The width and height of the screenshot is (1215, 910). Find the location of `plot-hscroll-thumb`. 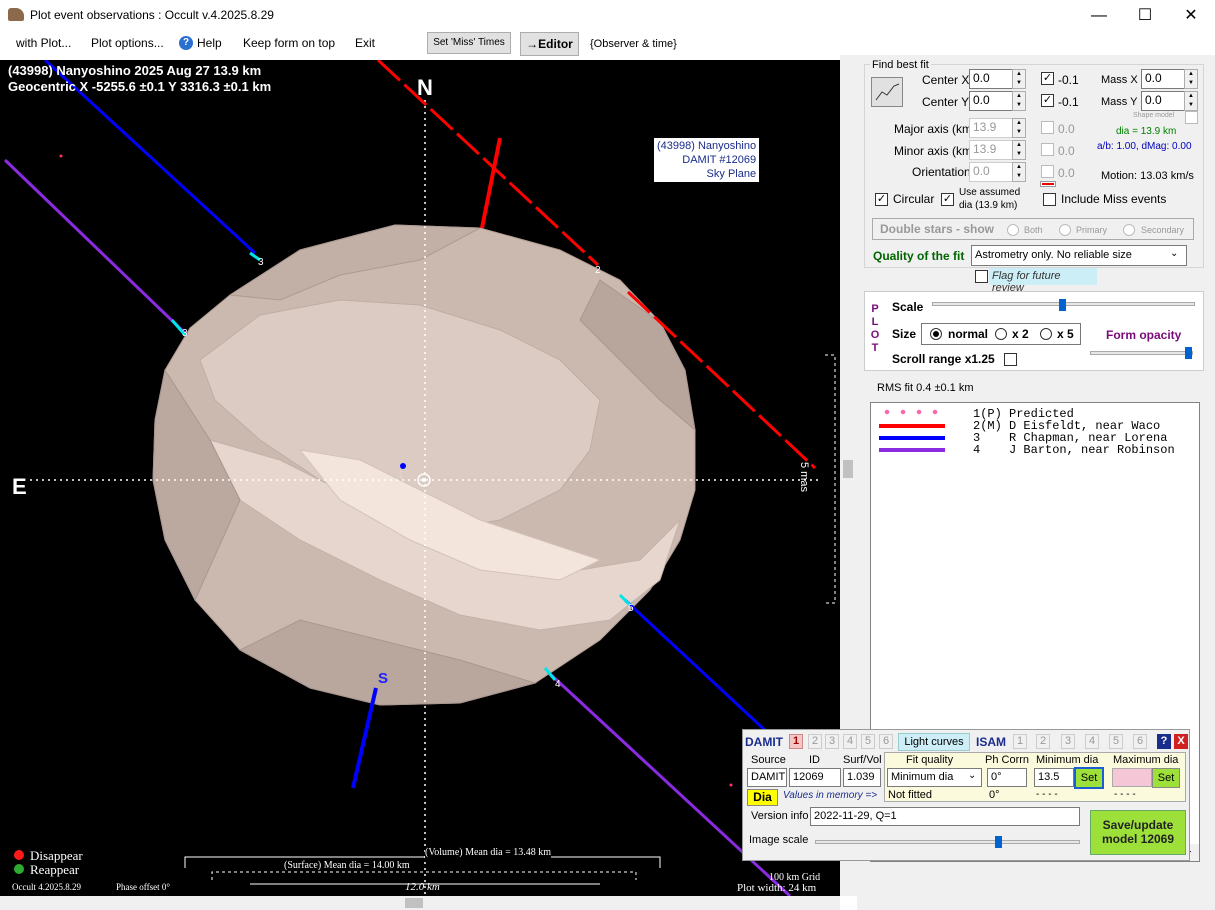

plot-hscroll-thumb is located at coordinates (414, 903).